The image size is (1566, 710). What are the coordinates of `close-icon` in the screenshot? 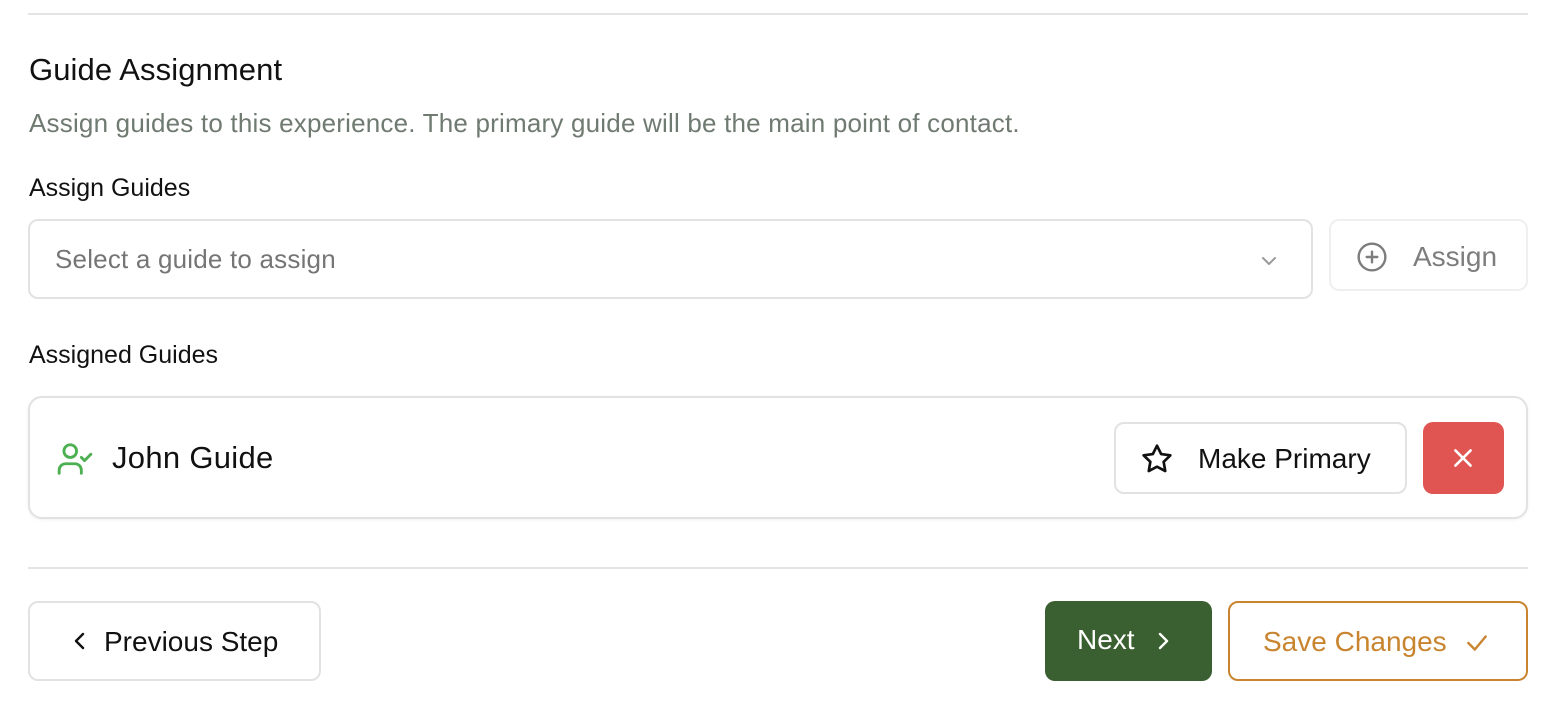 It's located at (1463, 458).